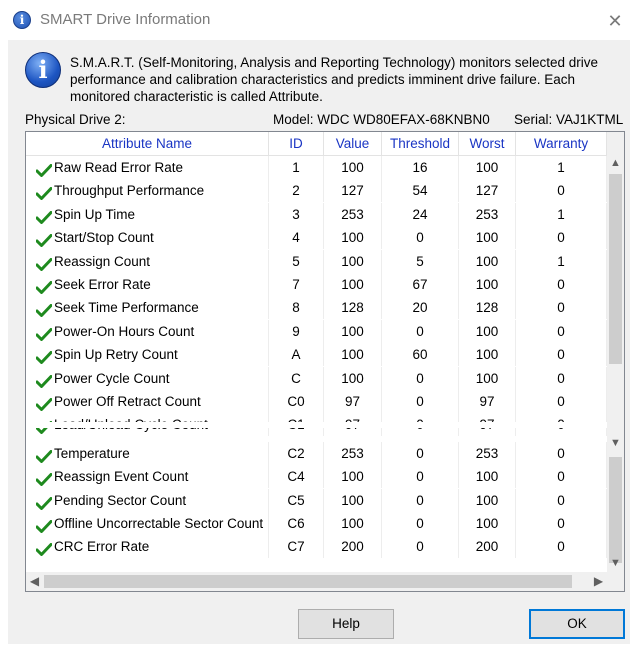 The height and width of the screenshot is (650, 635). Describe the element at coordinates (92, 453) in the screenshot. I see `attribute-name-text: Temperature` at that location.